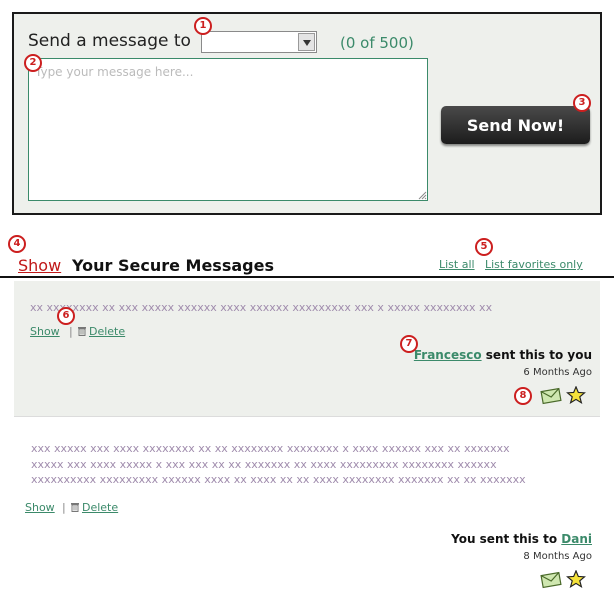 The width and height of the screenshot is (614, 606). Describe the element at coordinates (504, 539) in the screenshot. I see `sent-text: You sent this to` at that location.